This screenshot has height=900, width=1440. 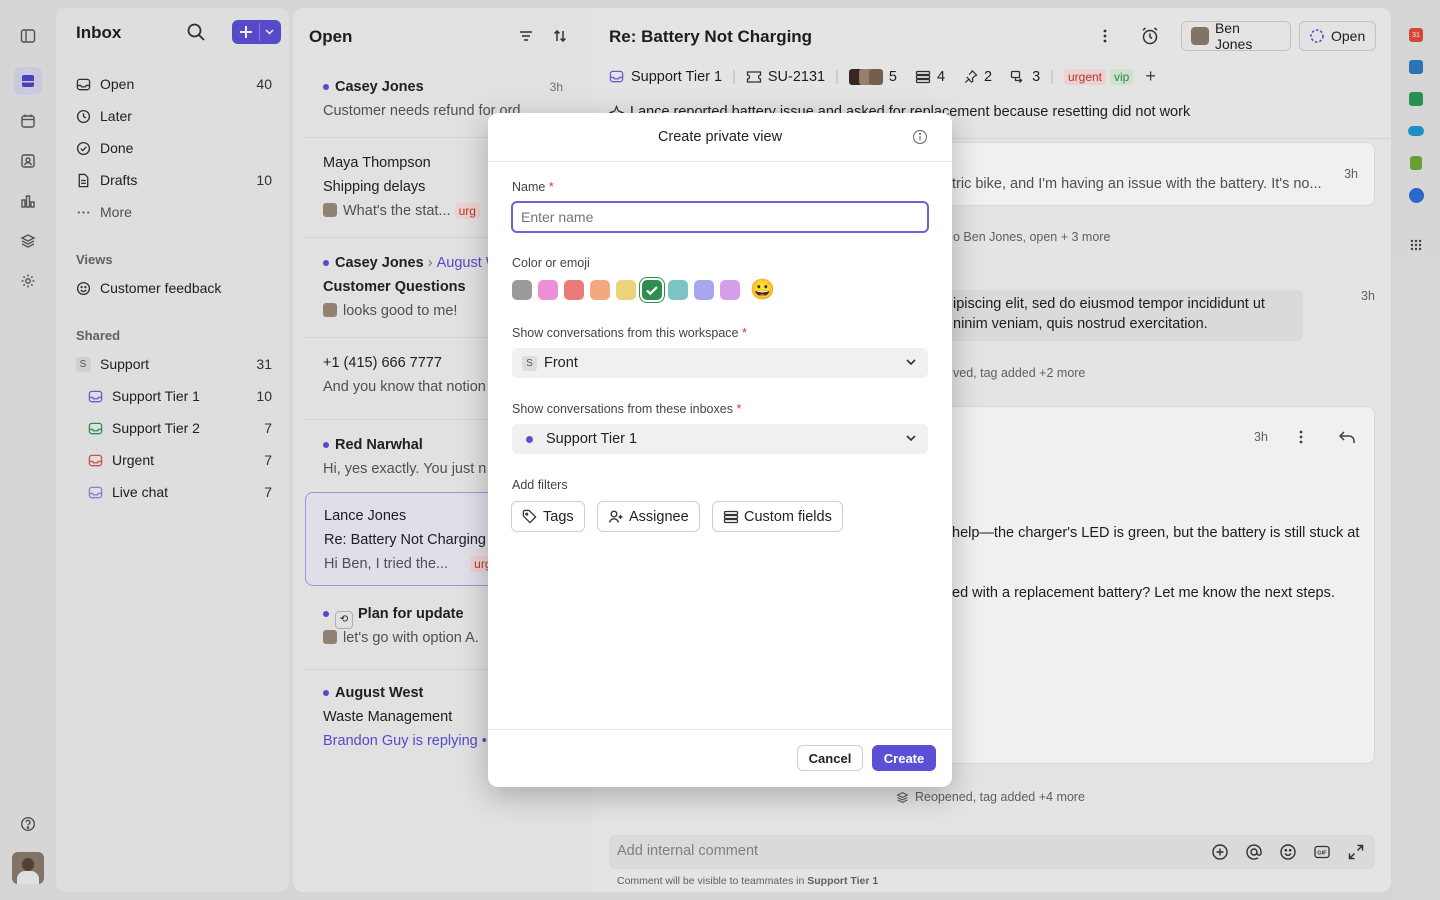 I want to click on custom-fields-filter-button: Custom fields, so click(x=777, y=516).